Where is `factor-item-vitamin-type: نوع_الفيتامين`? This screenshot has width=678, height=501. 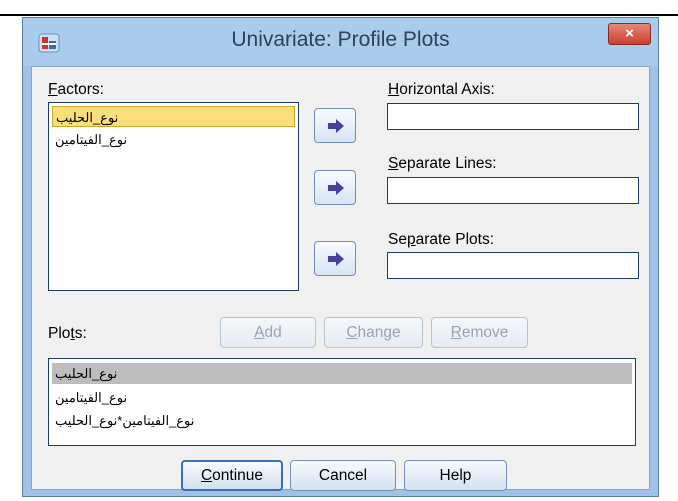
factor-item-vitamin-type: نوع_الفيتامين is located at coordinates (173, 139).